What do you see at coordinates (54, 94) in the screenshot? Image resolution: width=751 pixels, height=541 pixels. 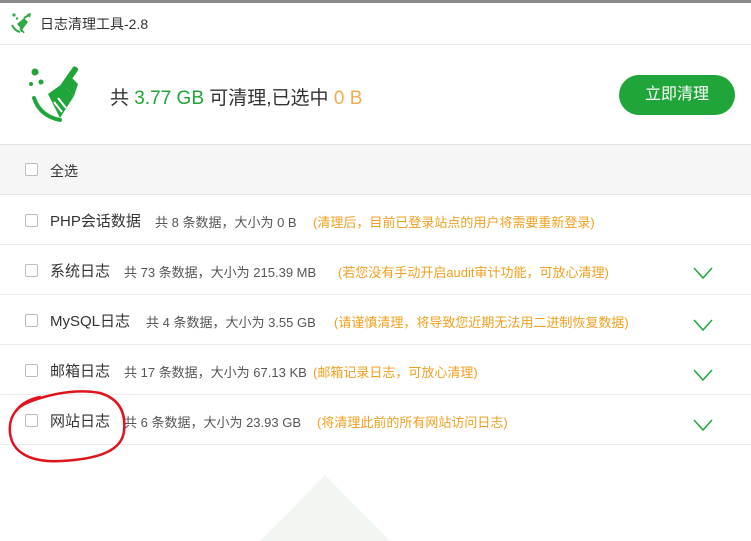 I see `broom-icon` at bounding box center [54, 94].